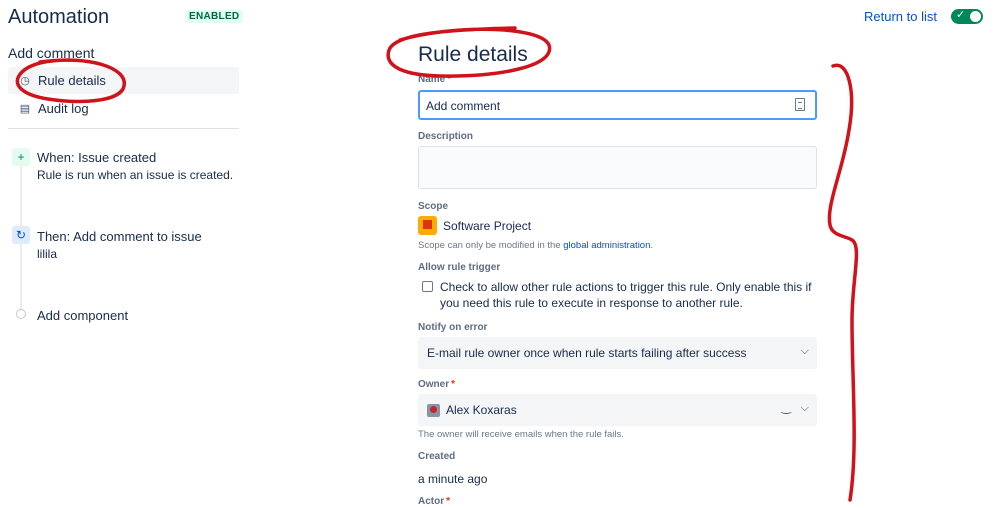 This screenshot has width=998, height=508. I want to click on add-component-dot, so click(21, 314).